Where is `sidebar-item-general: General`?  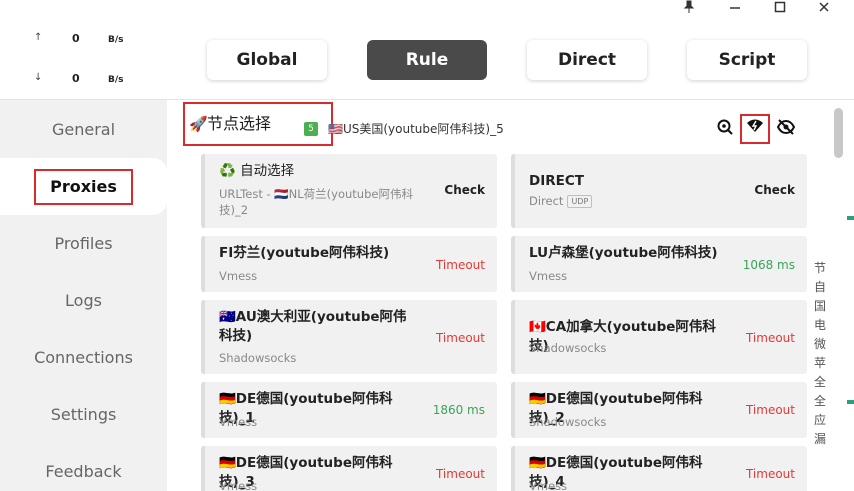
sidebar-item-general: General is located at coordinates (83, 129).